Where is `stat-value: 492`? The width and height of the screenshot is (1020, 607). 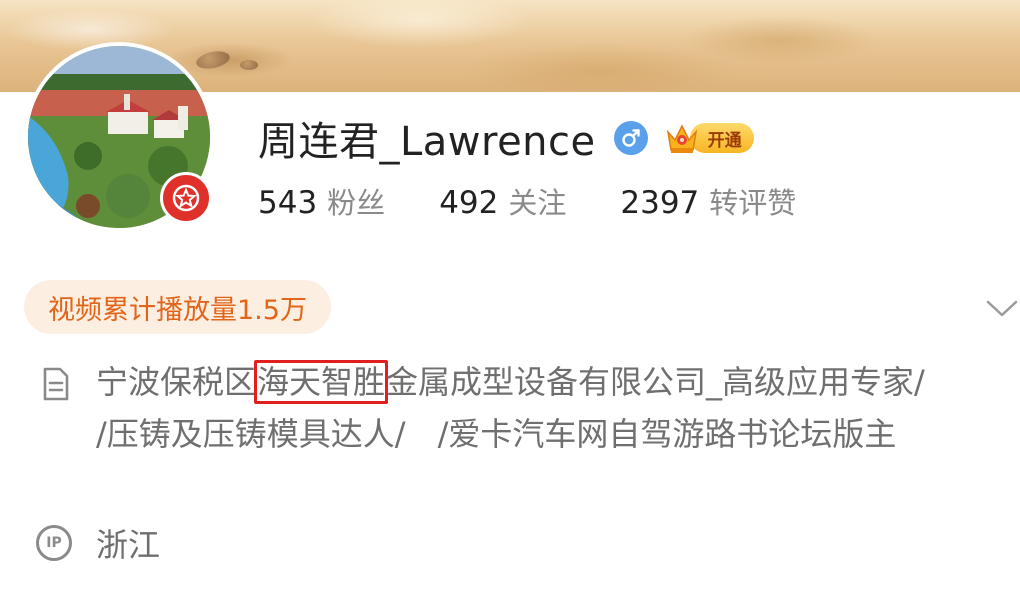
stat-value: 492 is located at coordinates (469, 203).